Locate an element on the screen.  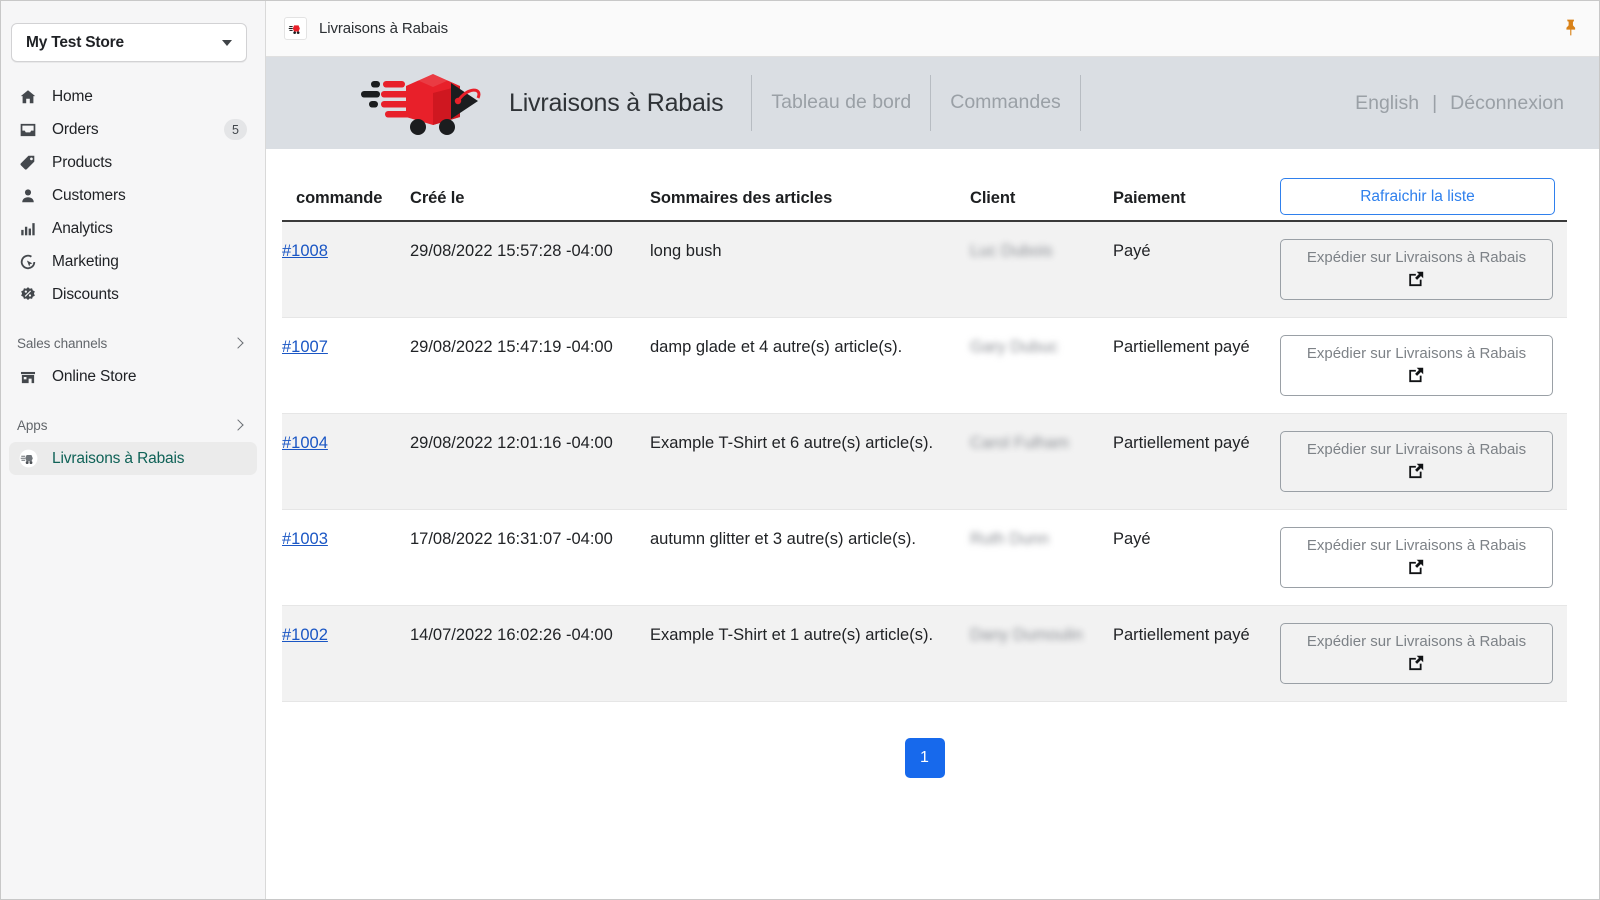
client-name-redacted: Luc Dubois is located at coordinates (1011, 251).